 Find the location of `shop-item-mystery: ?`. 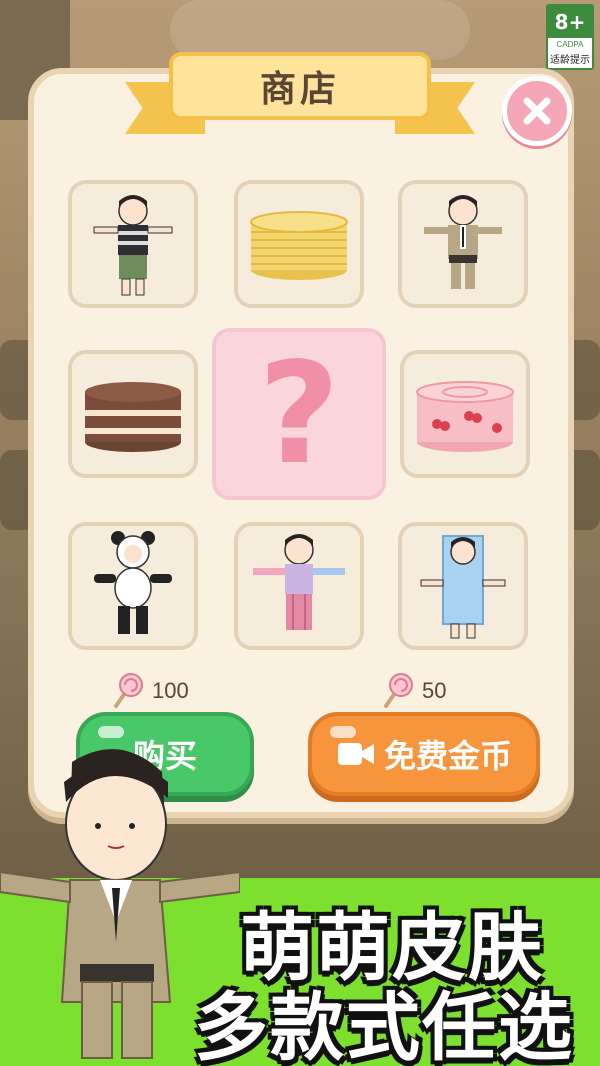

shop-item-mystery: ? is located at coordinates (299, 414).